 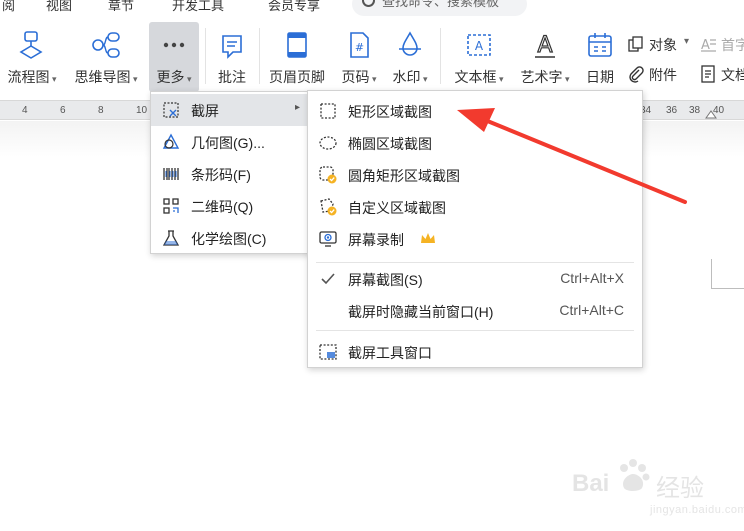 What do you see at coordinates (221, 175) in the screenshot?
I see `menu-item-label: 条形码(F)` at bounding box center [221, 175].